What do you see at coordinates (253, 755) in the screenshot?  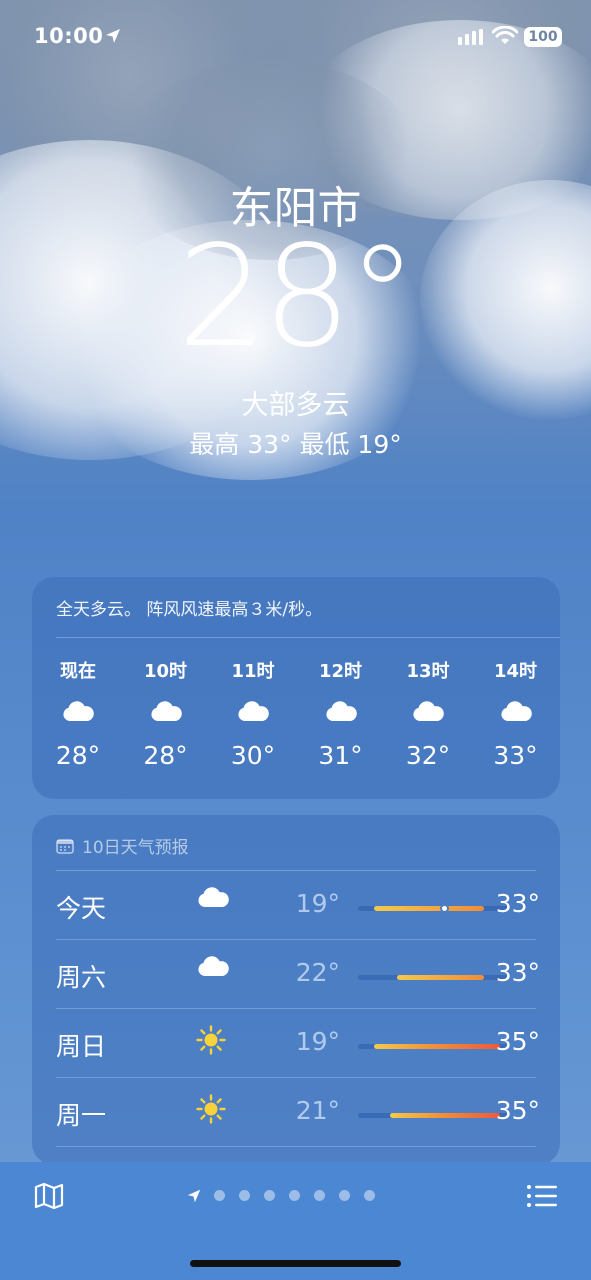 I see `hour-temperature: 30°` at bounding box center [253, 755].